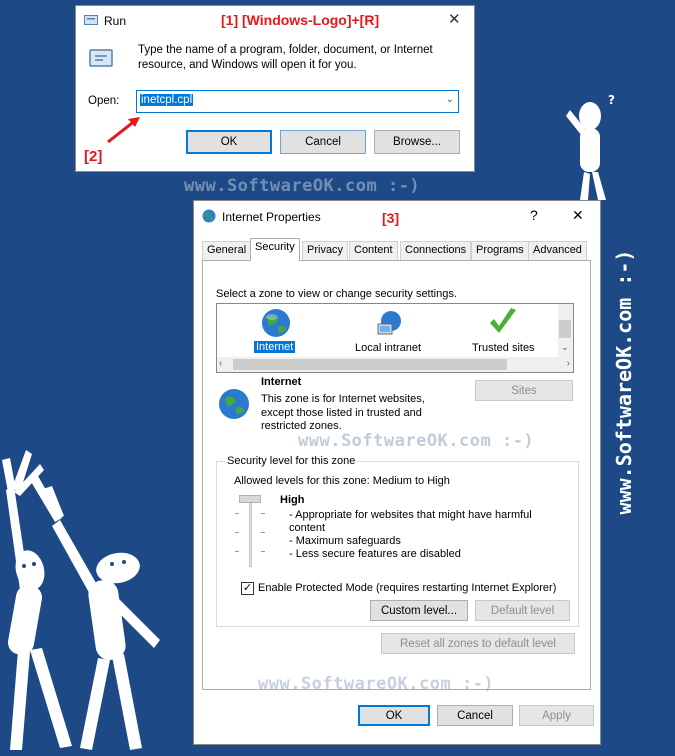  Describe the element at coordinates (345, 541) in the screenshot. I see `level-bullet: - Maximum safeguards` at that location.